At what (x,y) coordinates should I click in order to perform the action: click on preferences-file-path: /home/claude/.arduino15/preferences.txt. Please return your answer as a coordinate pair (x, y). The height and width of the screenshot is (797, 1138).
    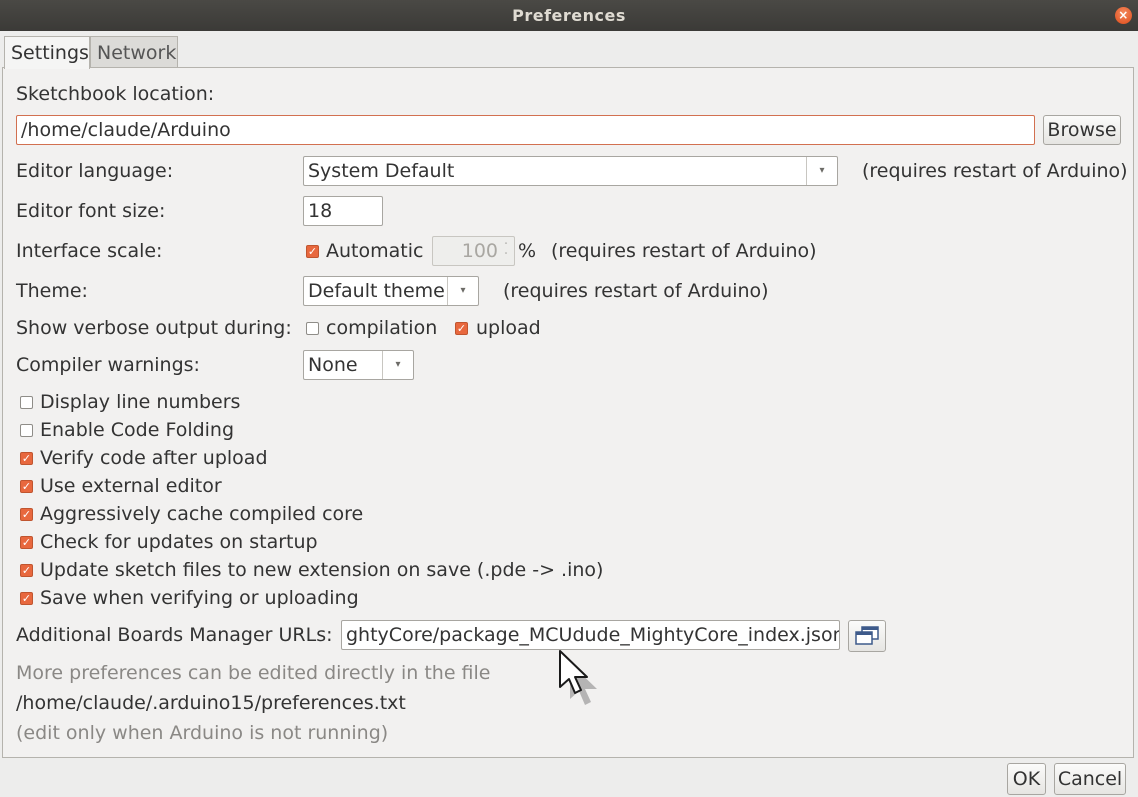
    Looking at the image, I should click on (211, 703).